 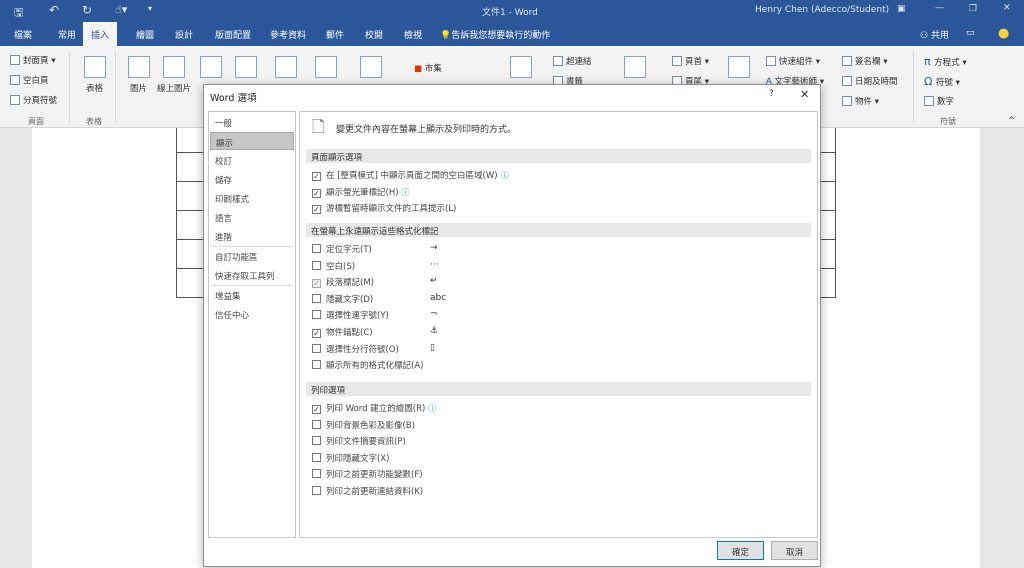 I want to click on tell-me-box: 💡告訴我您想要執行的動作, so click(x=495, y=34).